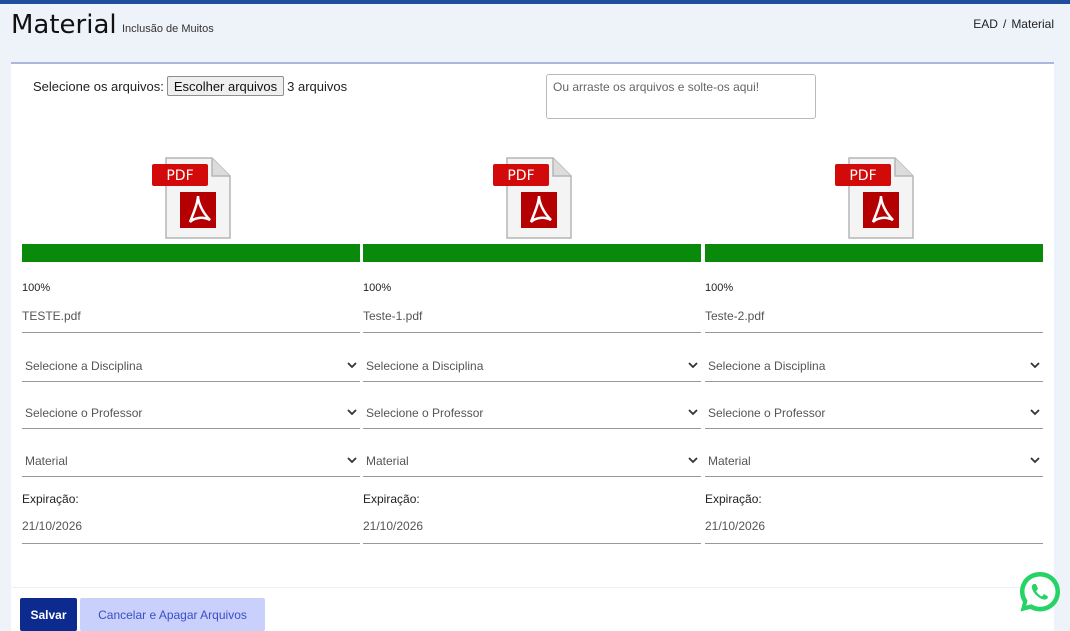  What do you see at coordinates (48, 614) in the screenshot?
I see `save-button: Salvar` at bounding box center [48, 614].